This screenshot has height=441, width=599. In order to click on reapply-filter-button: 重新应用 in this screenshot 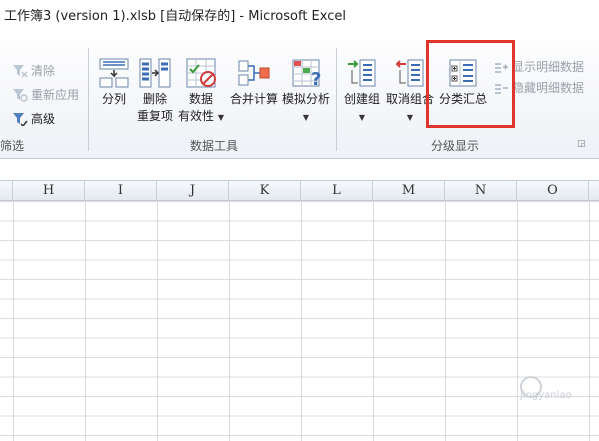, I will do `click(45, 94)`.